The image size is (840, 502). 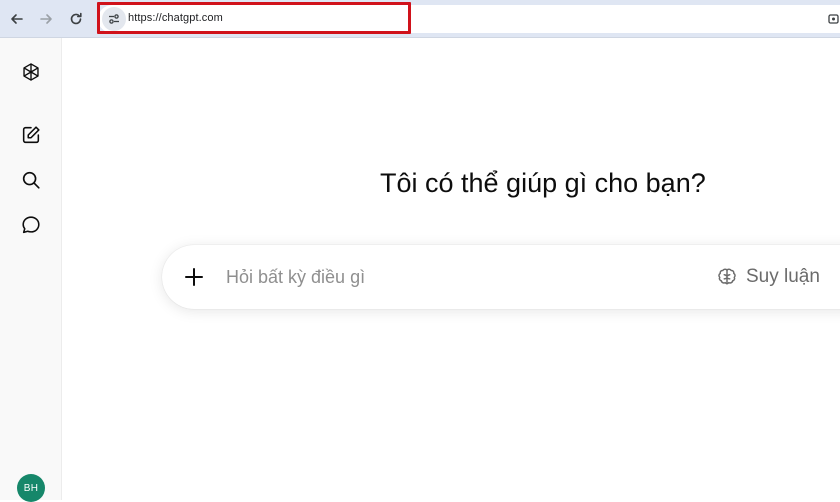 I want to click on prompt-input, so click(x=416, y=277).